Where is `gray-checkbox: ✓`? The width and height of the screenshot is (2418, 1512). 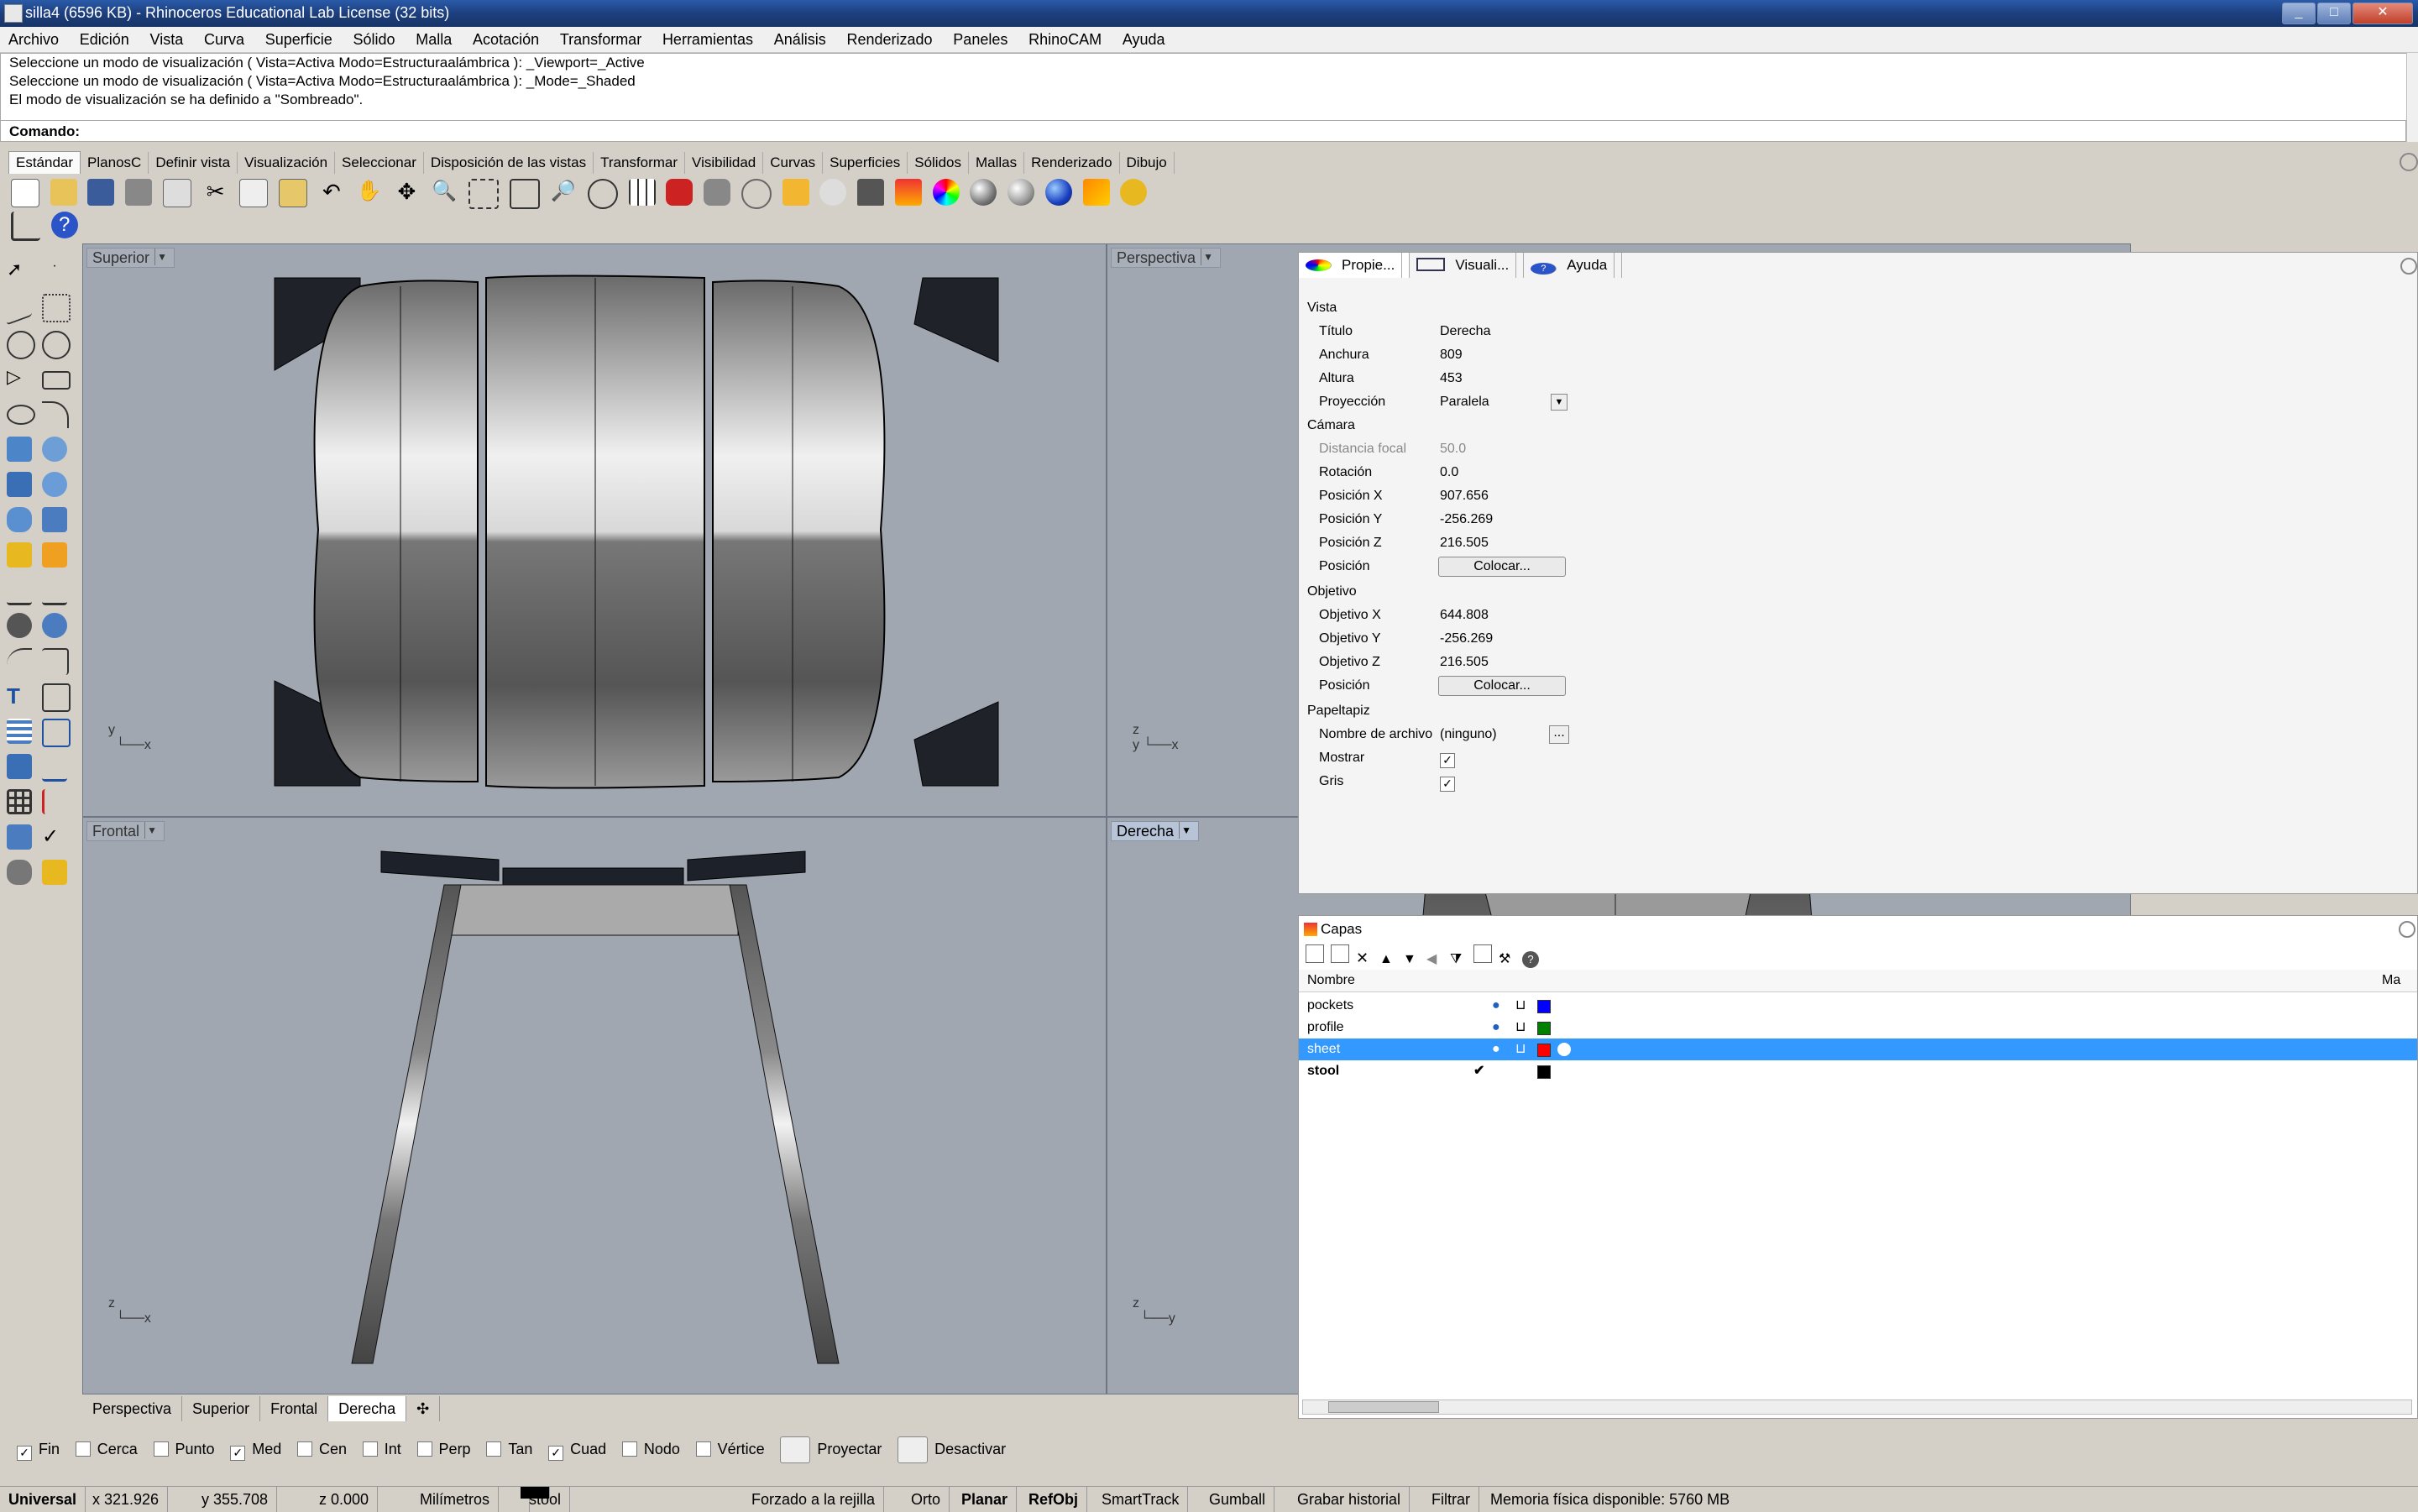 gray-checkbox: ✓ is located at coordinates (1451, 781).